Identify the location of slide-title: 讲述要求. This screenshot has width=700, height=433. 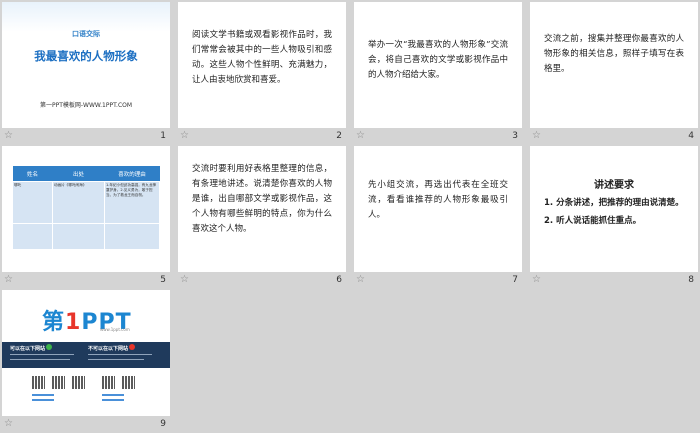
(614, 185).